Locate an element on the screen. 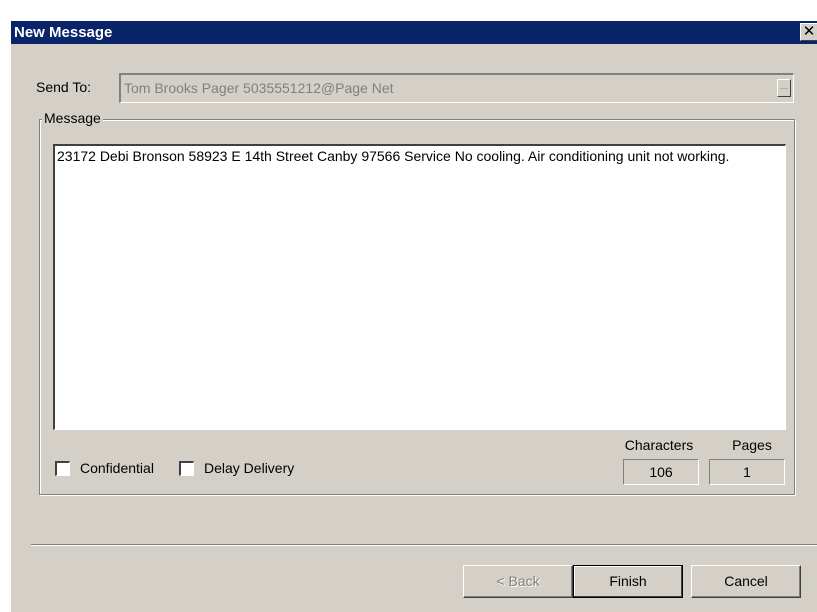  characters-label: Characters is located at coordinates (659, 445).